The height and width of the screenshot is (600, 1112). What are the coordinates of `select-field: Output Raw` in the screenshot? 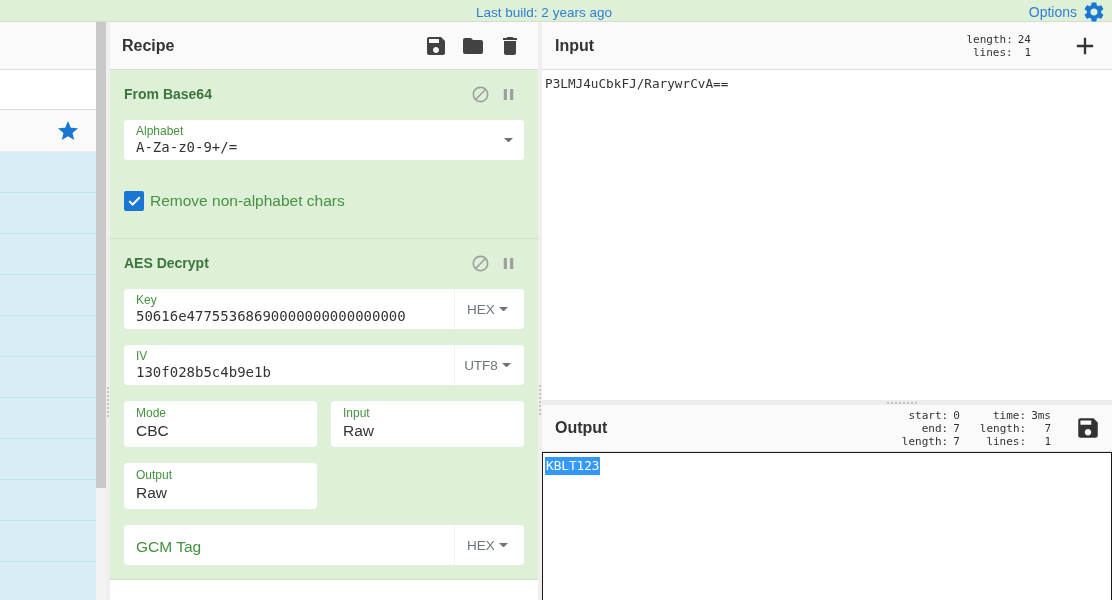 It's located at (220, 486).